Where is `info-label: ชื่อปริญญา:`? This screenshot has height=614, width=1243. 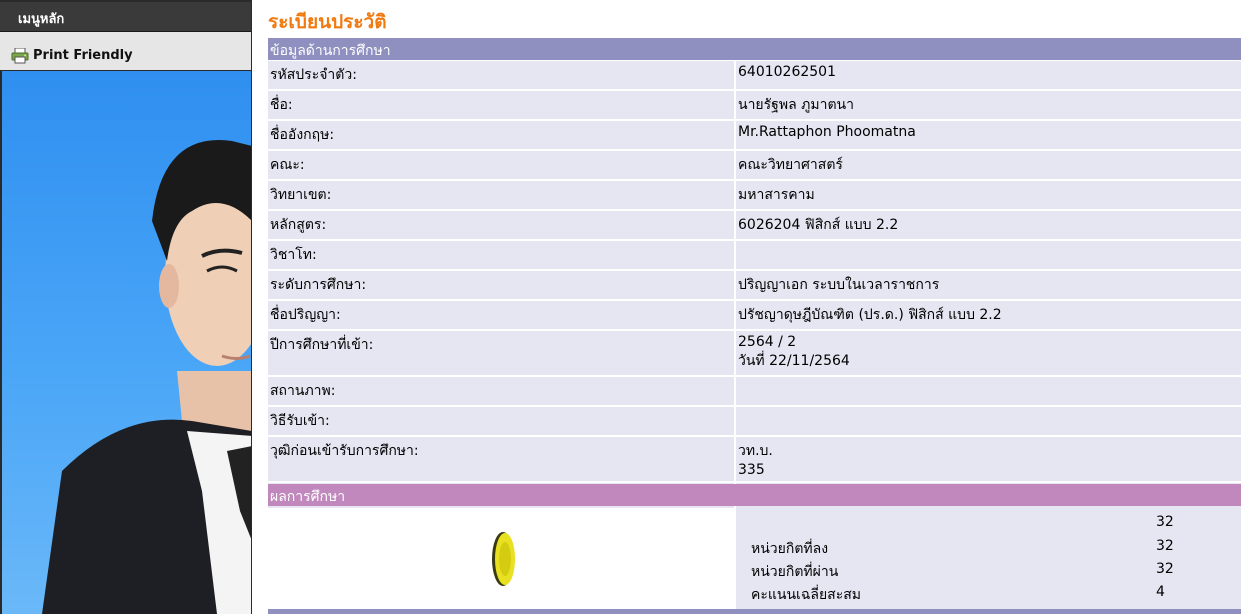
info-label: ชื่อปริญญา: is located at coordinates (501, 315).